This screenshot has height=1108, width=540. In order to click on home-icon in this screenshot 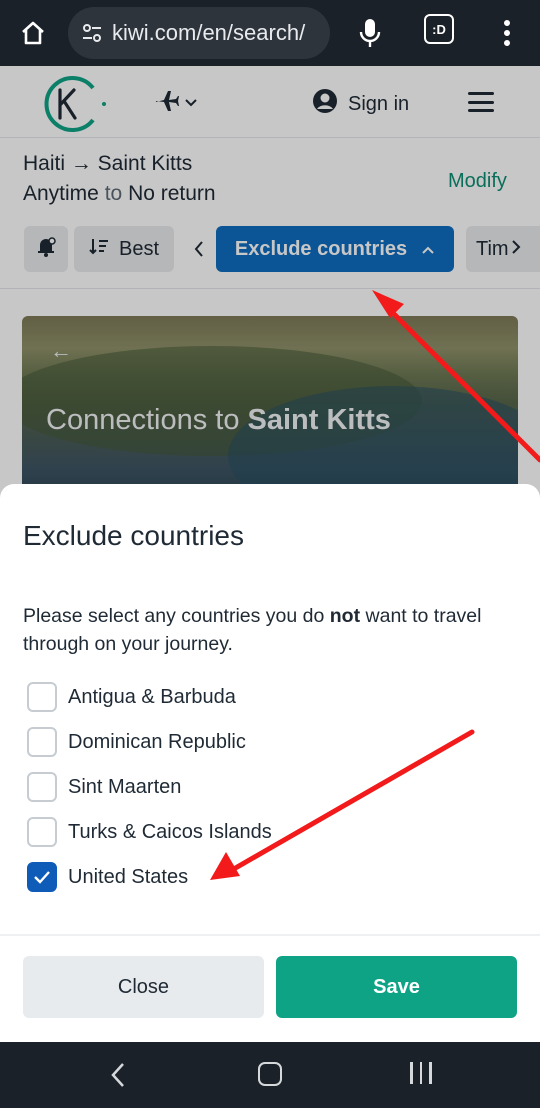, I will do `click(33, 33)`.